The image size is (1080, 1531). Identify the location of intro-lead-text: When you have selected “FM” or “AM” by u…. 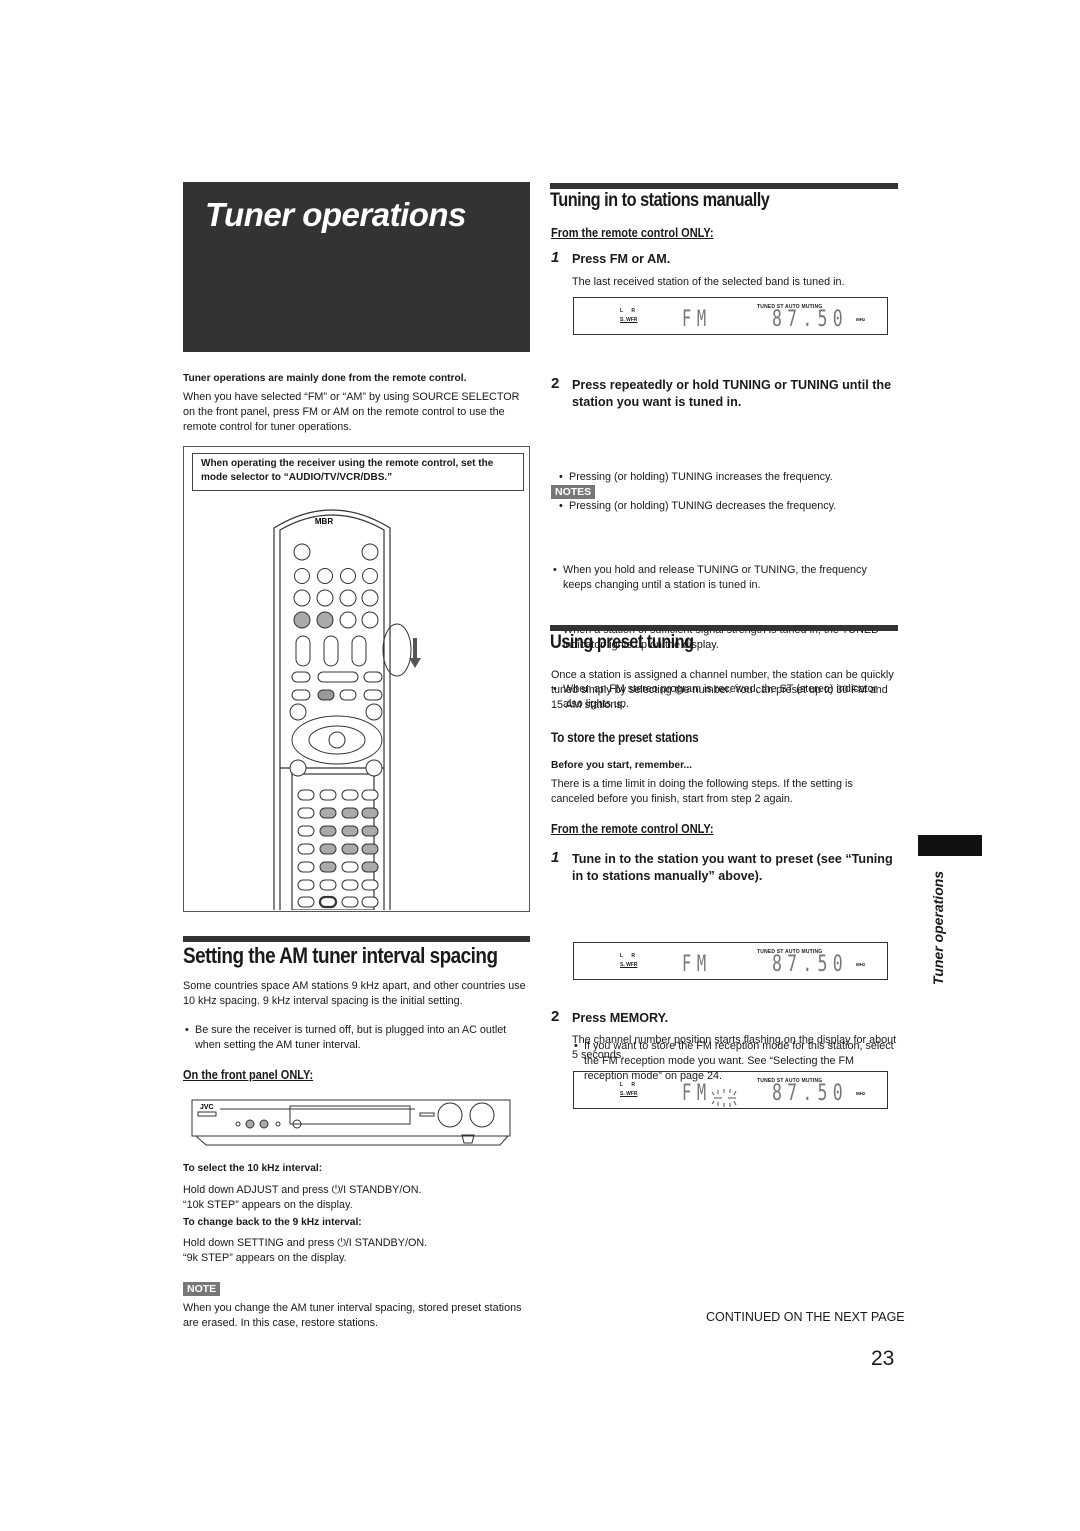
(351, 412).